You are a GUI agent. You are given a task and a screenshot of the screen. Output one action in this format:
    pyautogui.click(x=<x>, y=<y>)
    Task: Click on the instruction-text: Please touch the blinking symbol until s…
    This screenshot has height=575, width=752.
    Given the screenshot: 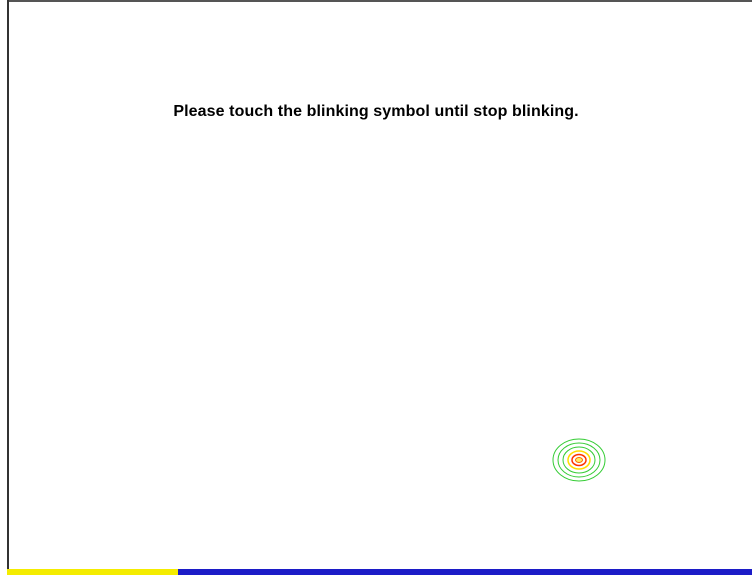 What is the action you would take?
    pyautogui.click(x=376, y=111)
    